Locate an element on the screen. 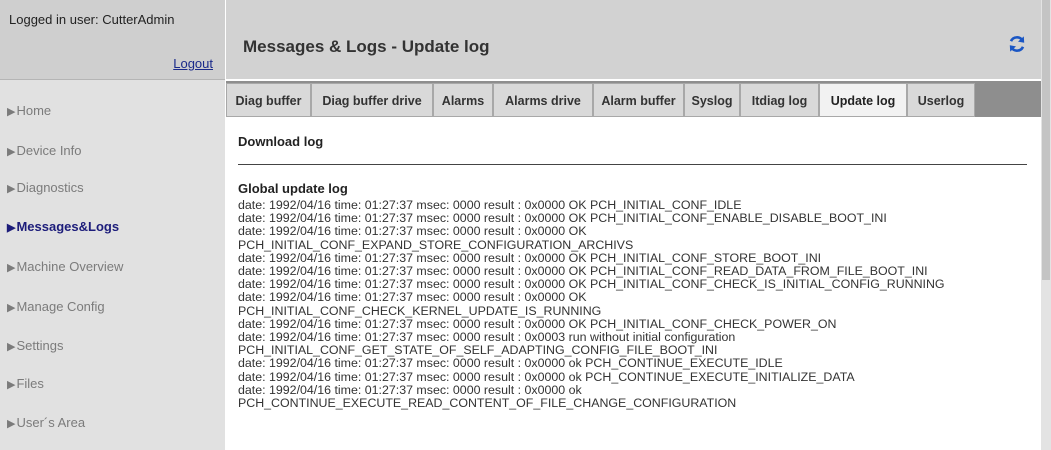 Image resolution: width=1051 pixels, height=450 pixels. global-update-log-heading: Global update log is located at coordinates (293, 188).